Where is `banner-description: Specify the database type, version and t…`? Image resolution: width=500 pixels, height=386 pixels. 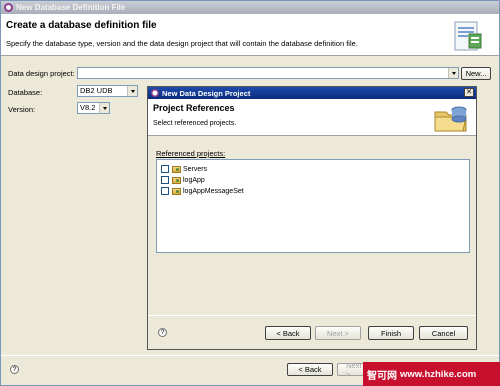 banner-description: Specify the database type, version and t… is located at coordinates (182, 43).